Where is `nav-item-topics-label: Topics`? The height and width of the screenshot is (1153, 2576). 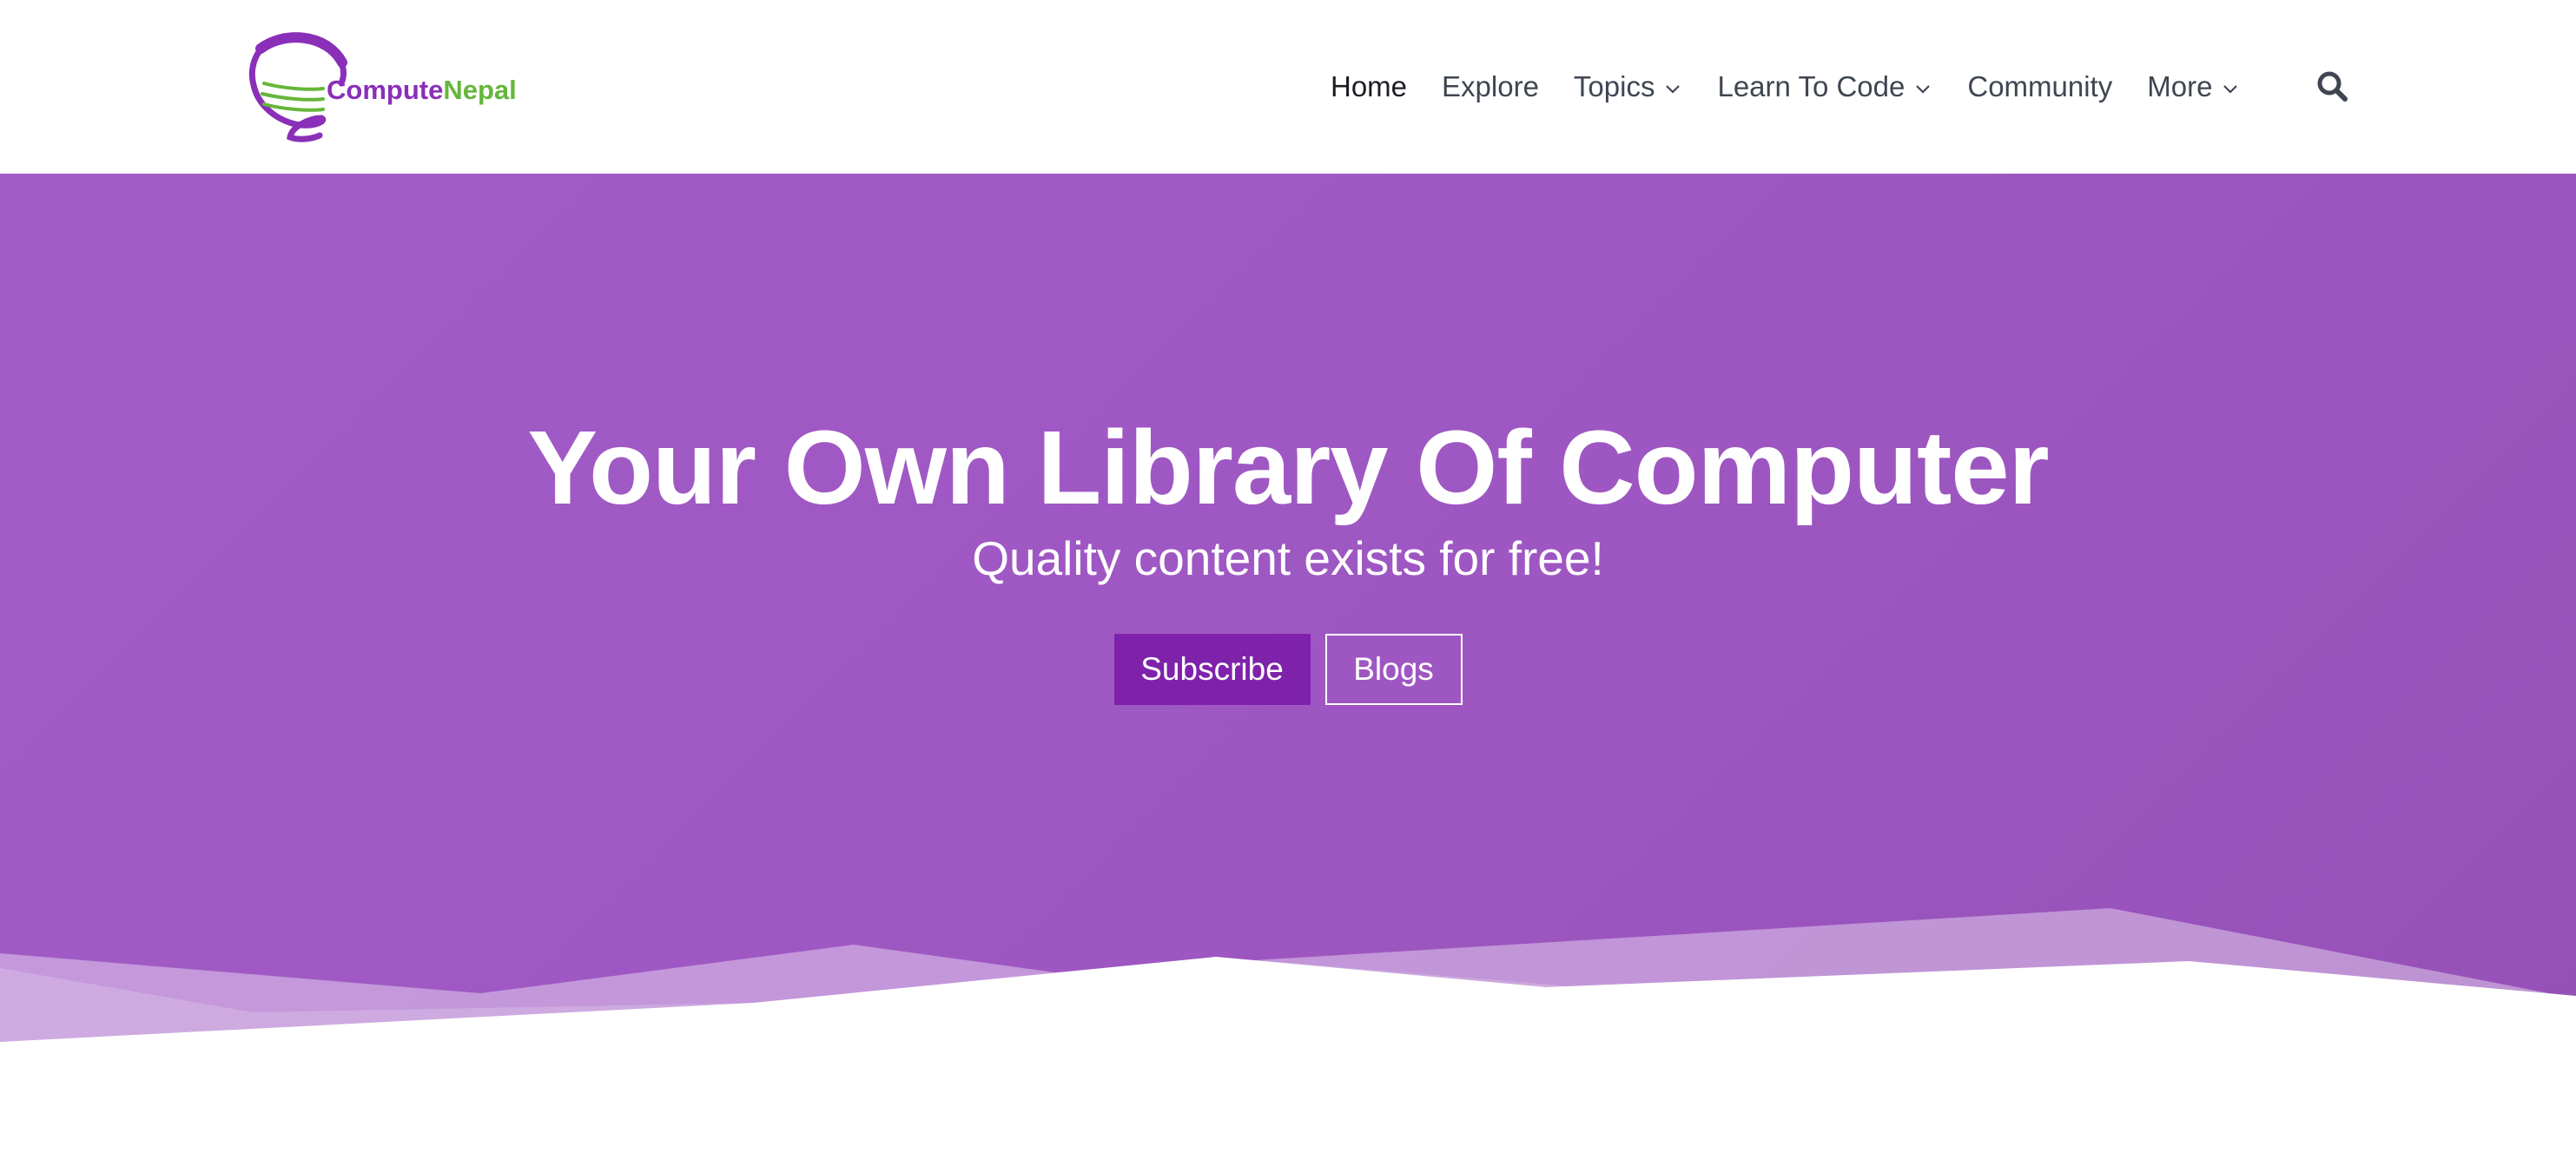
nav-item-topics-label: Topics is located at coordinates (1614, 86).